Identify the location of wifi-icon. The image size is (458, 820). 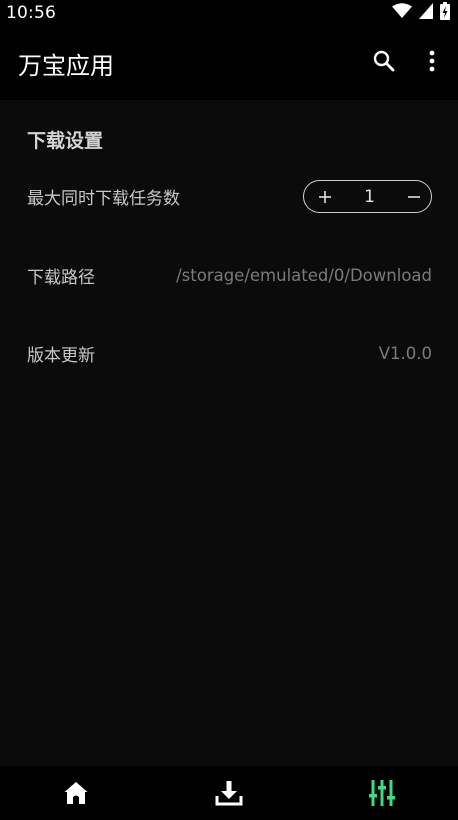
(402, 13).